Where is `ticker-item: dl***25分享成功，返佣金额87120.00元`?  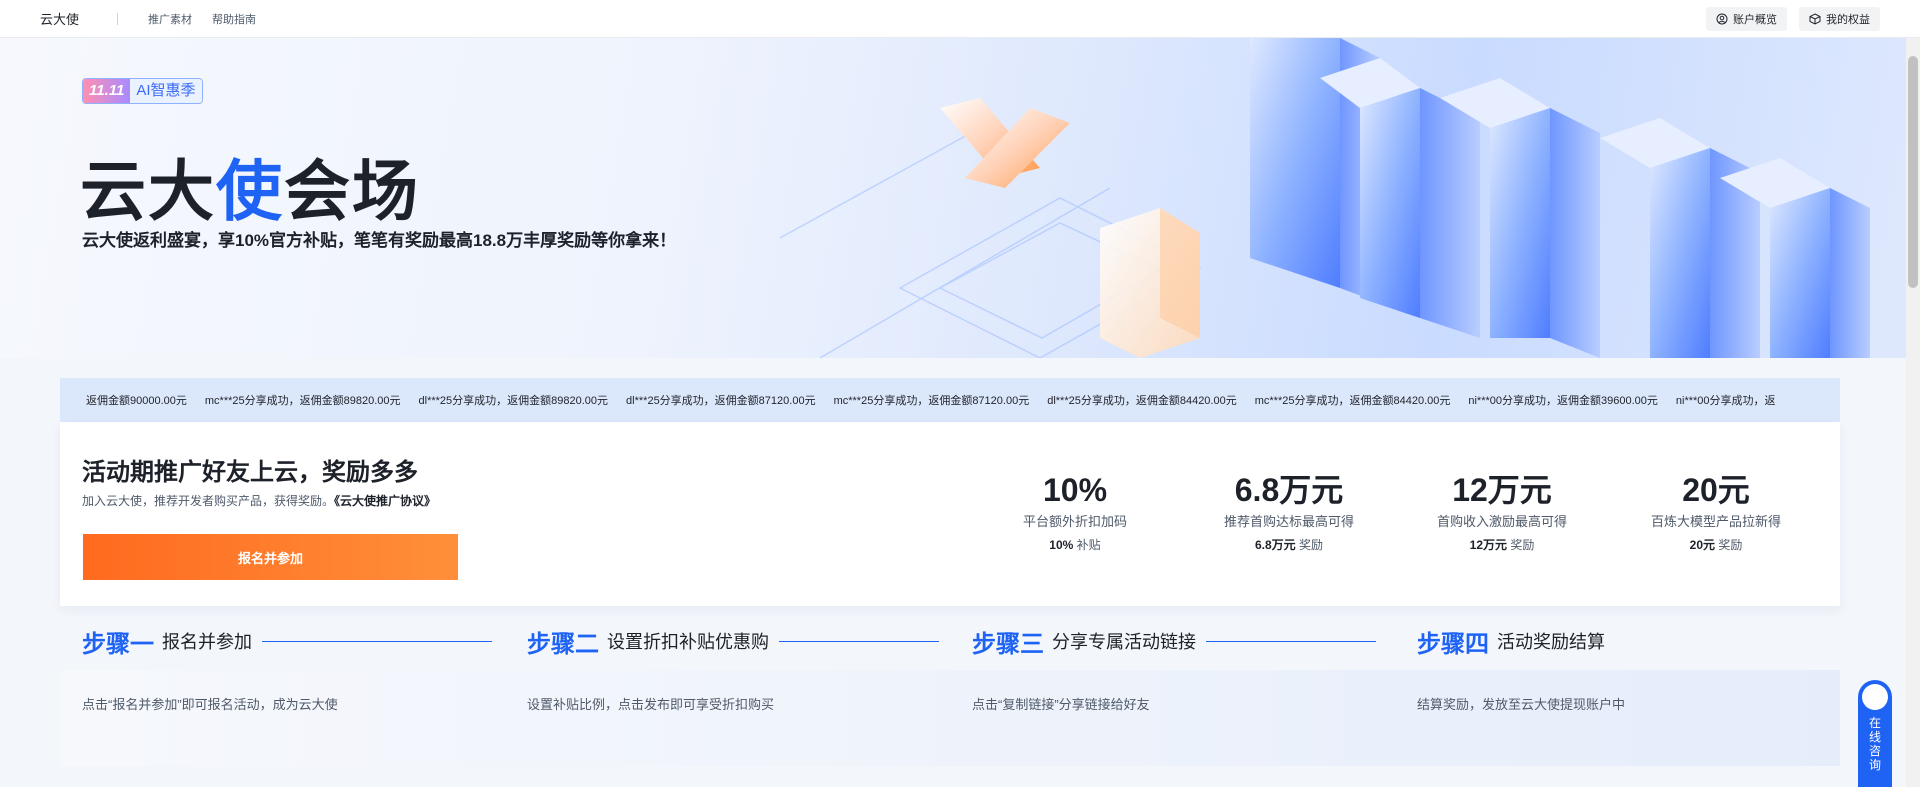
ticker-item: dl***25分享成功，返佣金额87120.00元 is located at coordinates (721, 401).